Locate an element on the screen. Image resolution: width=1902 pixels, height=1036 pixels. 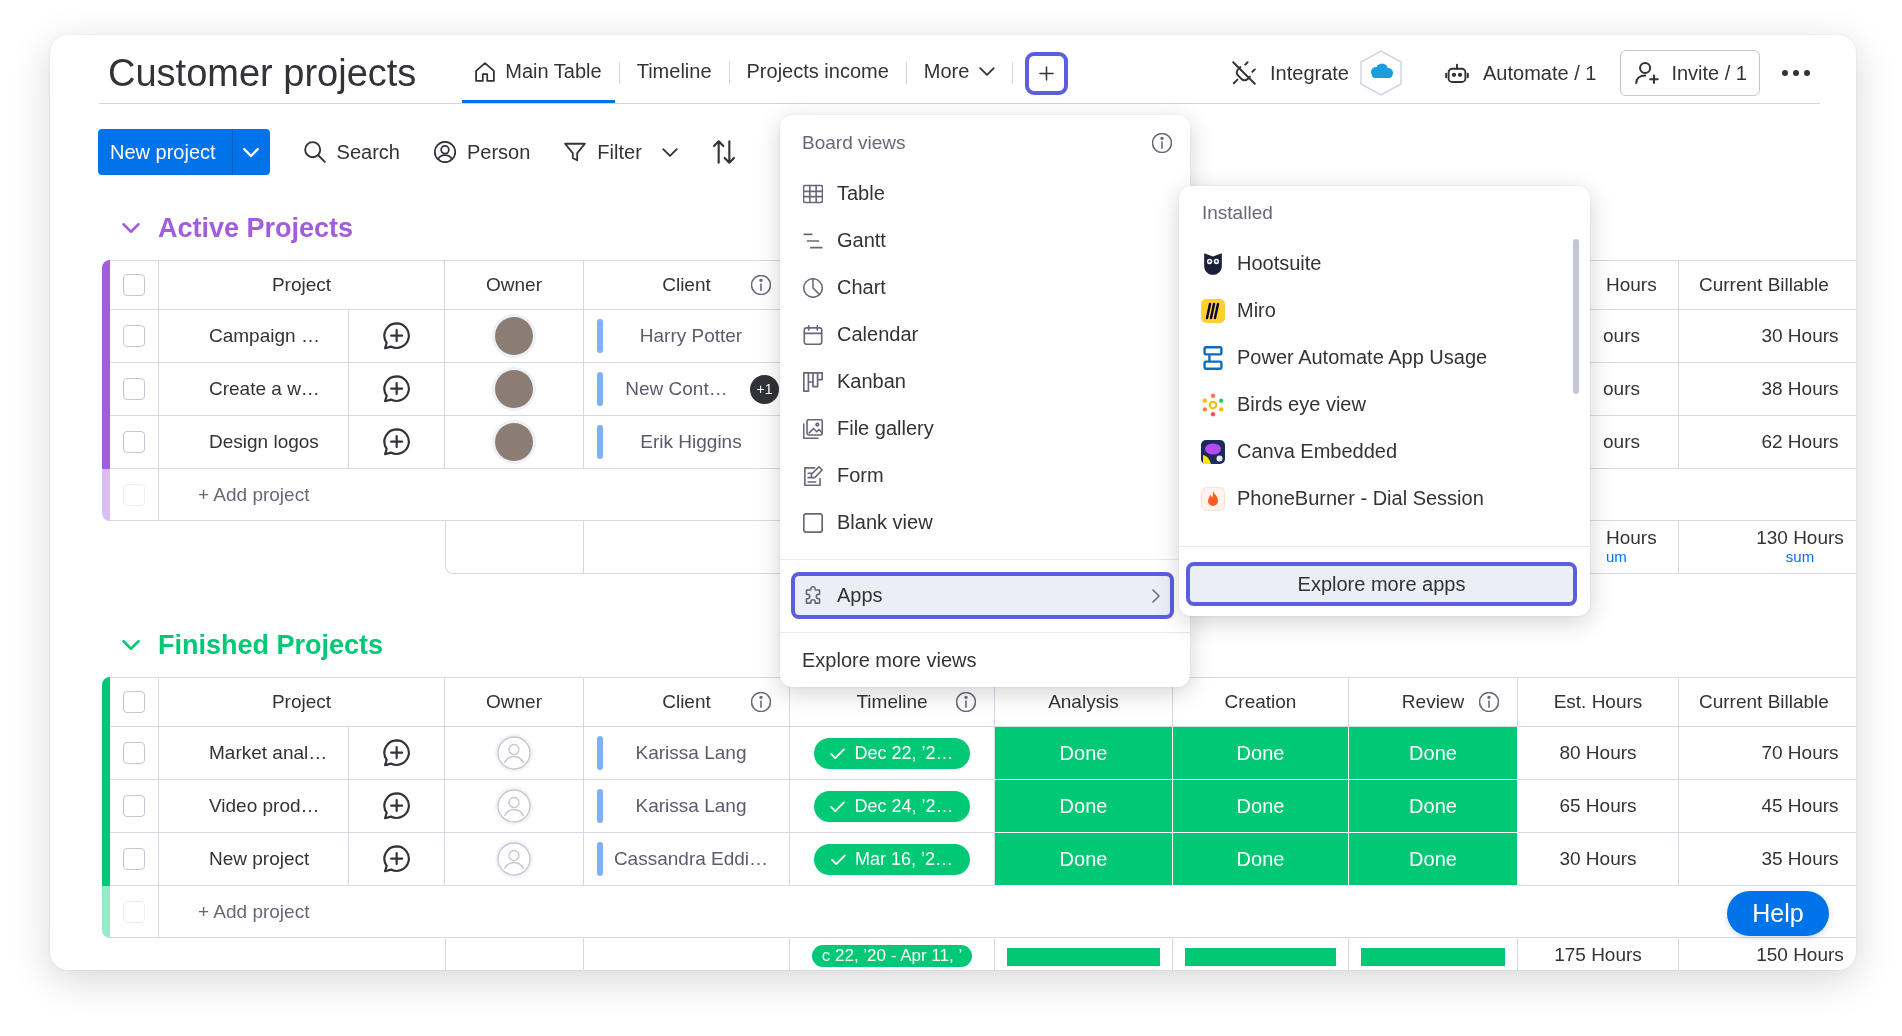
blob-tile-icon is located at coordinates (1213, 451).